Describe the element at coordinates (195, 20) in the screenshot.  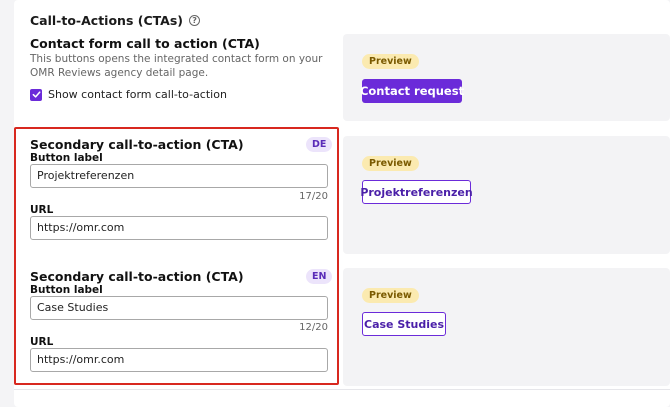
I see `info-icon: ?` at that location.